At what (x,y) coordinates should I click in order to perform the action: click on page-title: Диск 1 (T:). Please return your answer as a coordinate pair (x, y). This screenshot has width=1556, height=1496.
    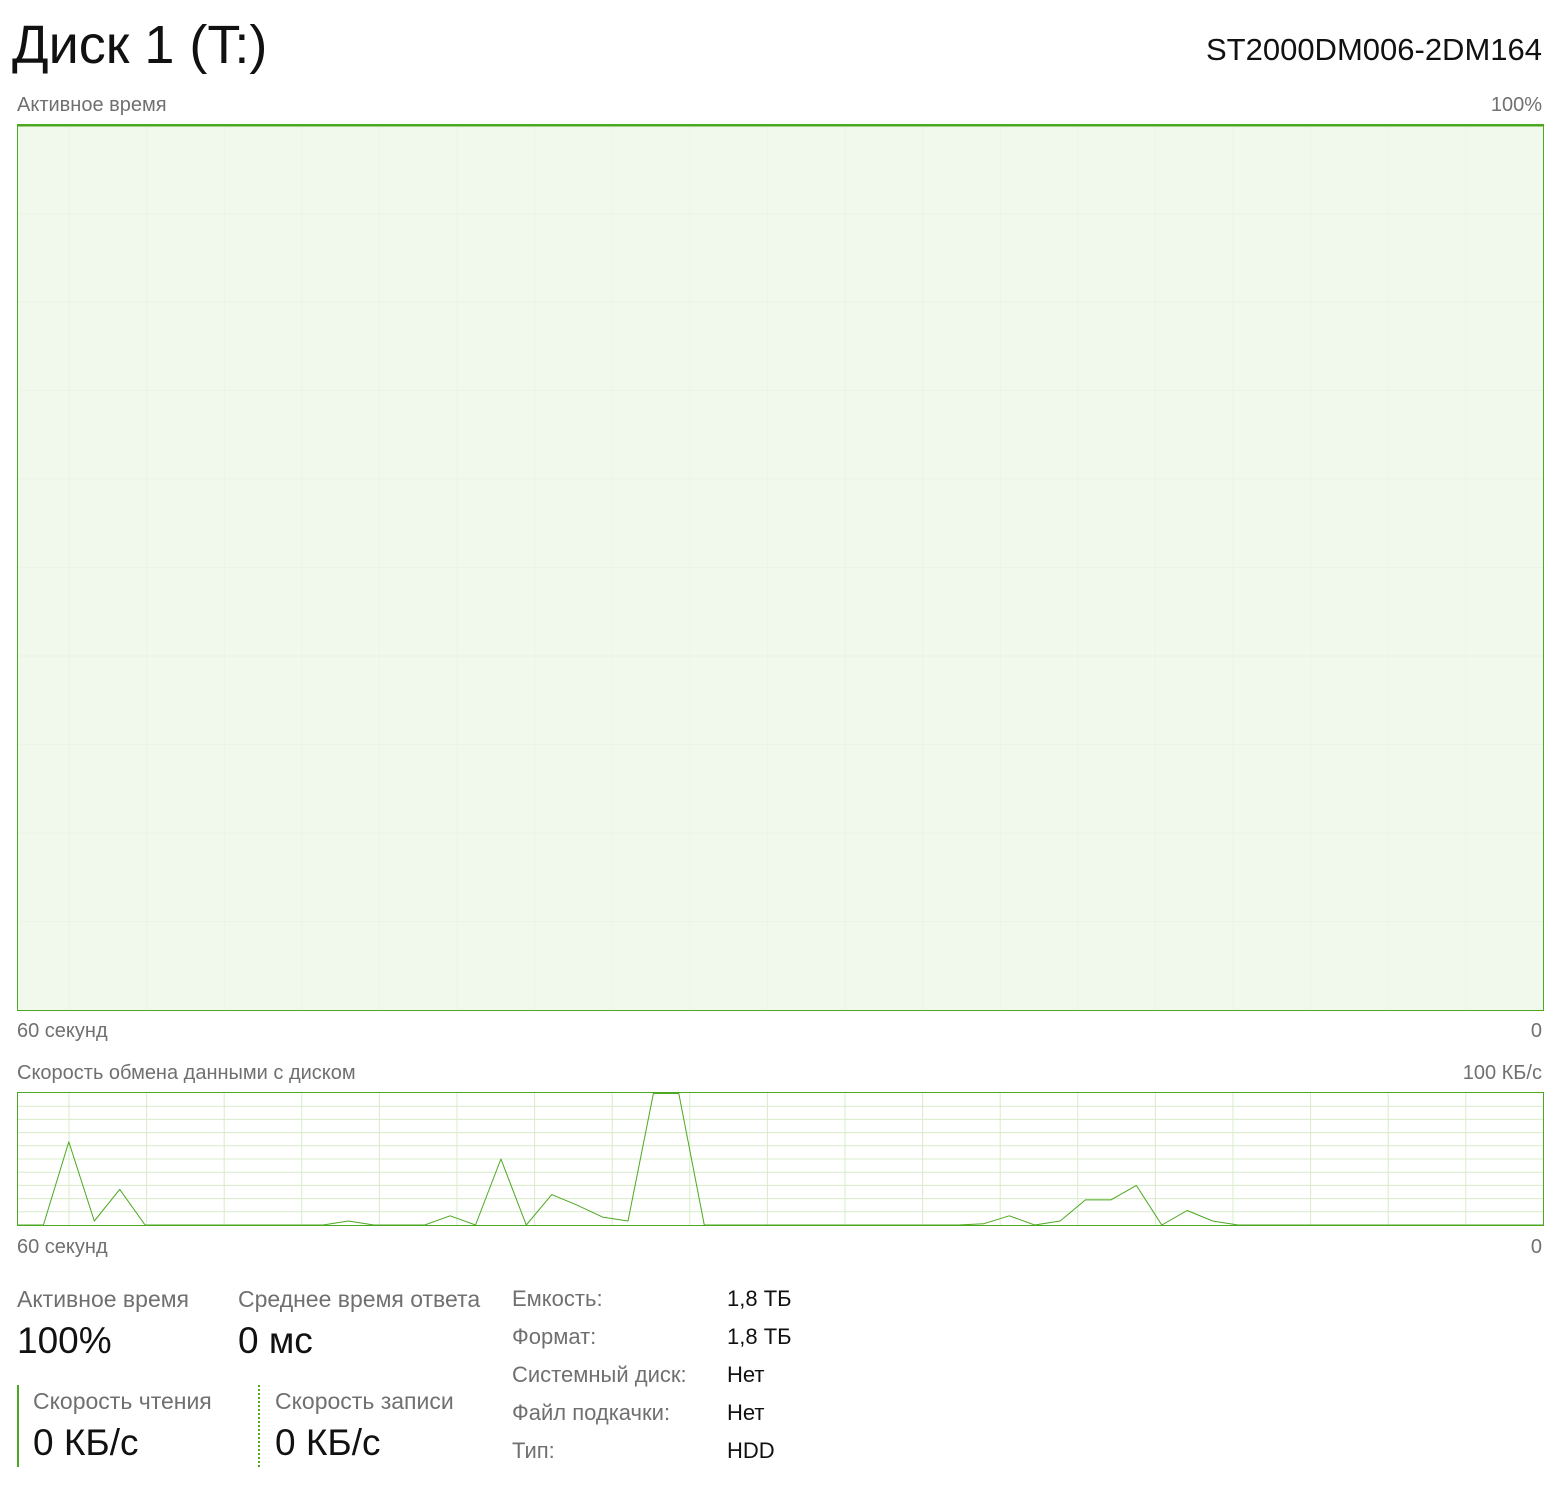
    Looking at the image, I should click on (140, 45).